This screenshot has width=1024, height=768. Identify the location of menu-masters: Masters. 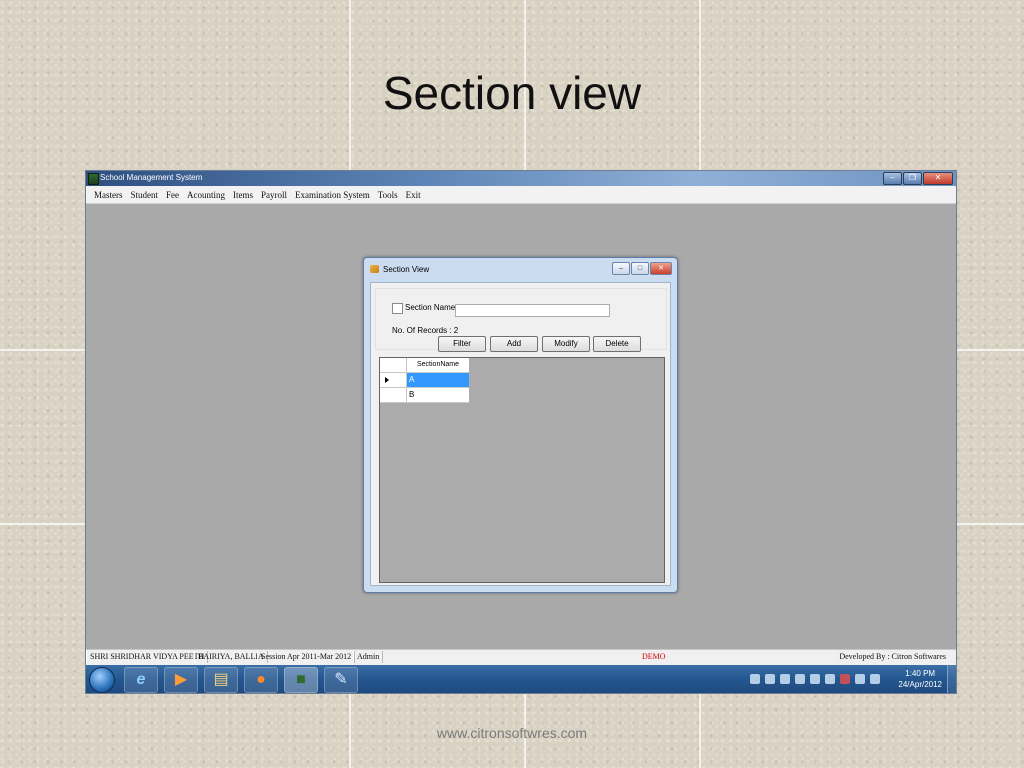
(108, 195).